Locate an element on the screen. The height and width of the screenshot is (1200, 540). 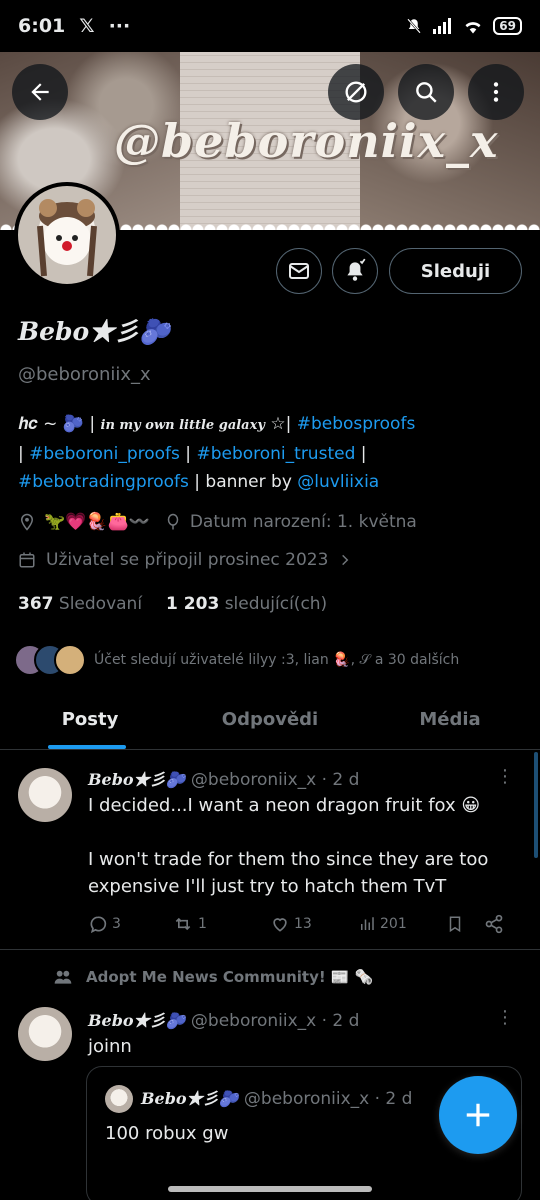
reply-button: 3 is located at coordinates (130, 924).